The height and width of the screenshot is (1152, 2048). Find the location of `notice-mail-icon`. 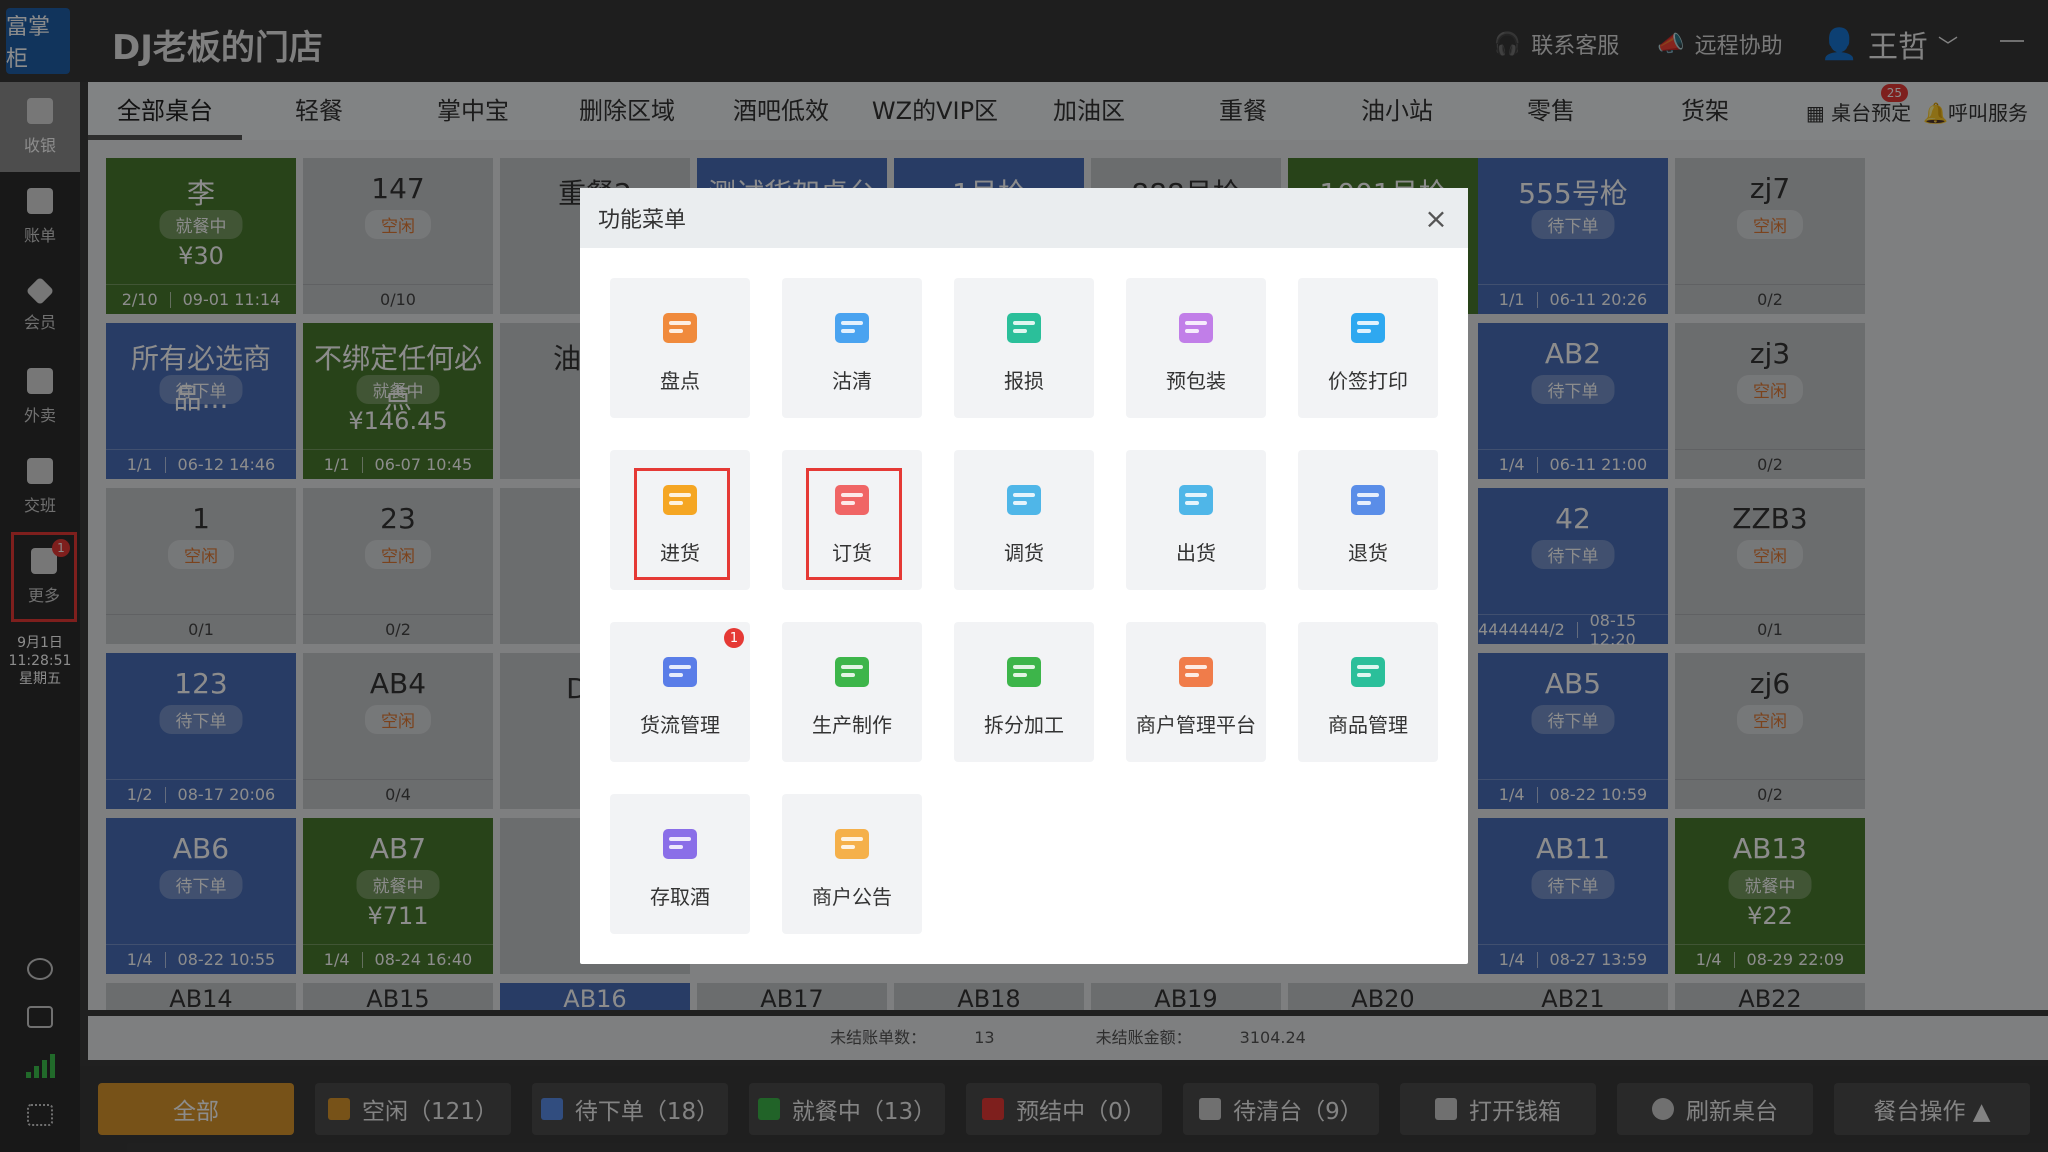

notice-mail-icon is located at coordinates (852, 843).